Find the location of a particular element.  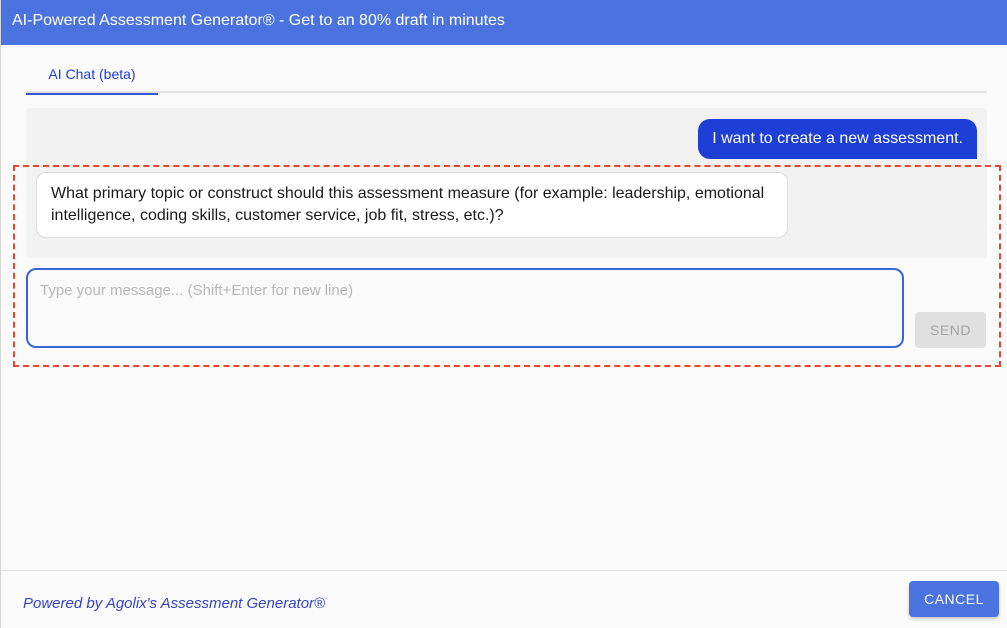

message-input is located at coordinates (465, 308).